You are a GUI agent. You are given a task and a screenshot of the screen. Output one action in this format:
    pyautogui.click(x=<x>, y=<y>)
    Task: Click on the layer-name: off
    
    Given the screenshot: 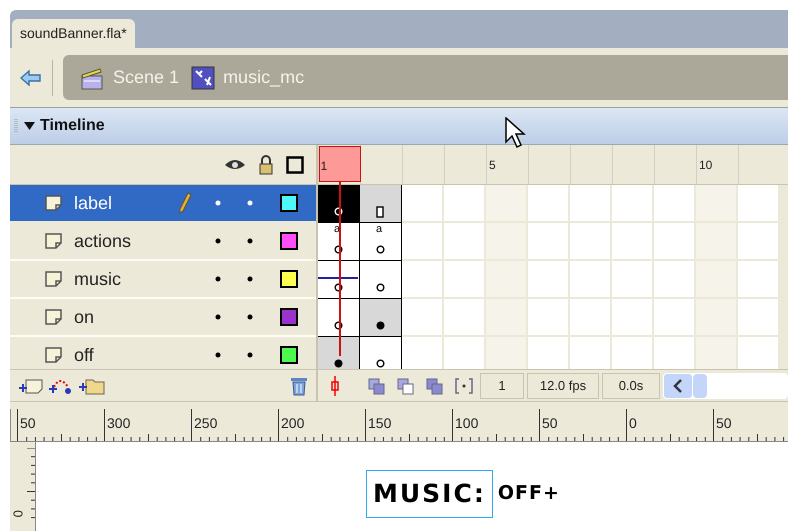 What is the action you would take?
    pyautogui.click(x=84, y=355)
    